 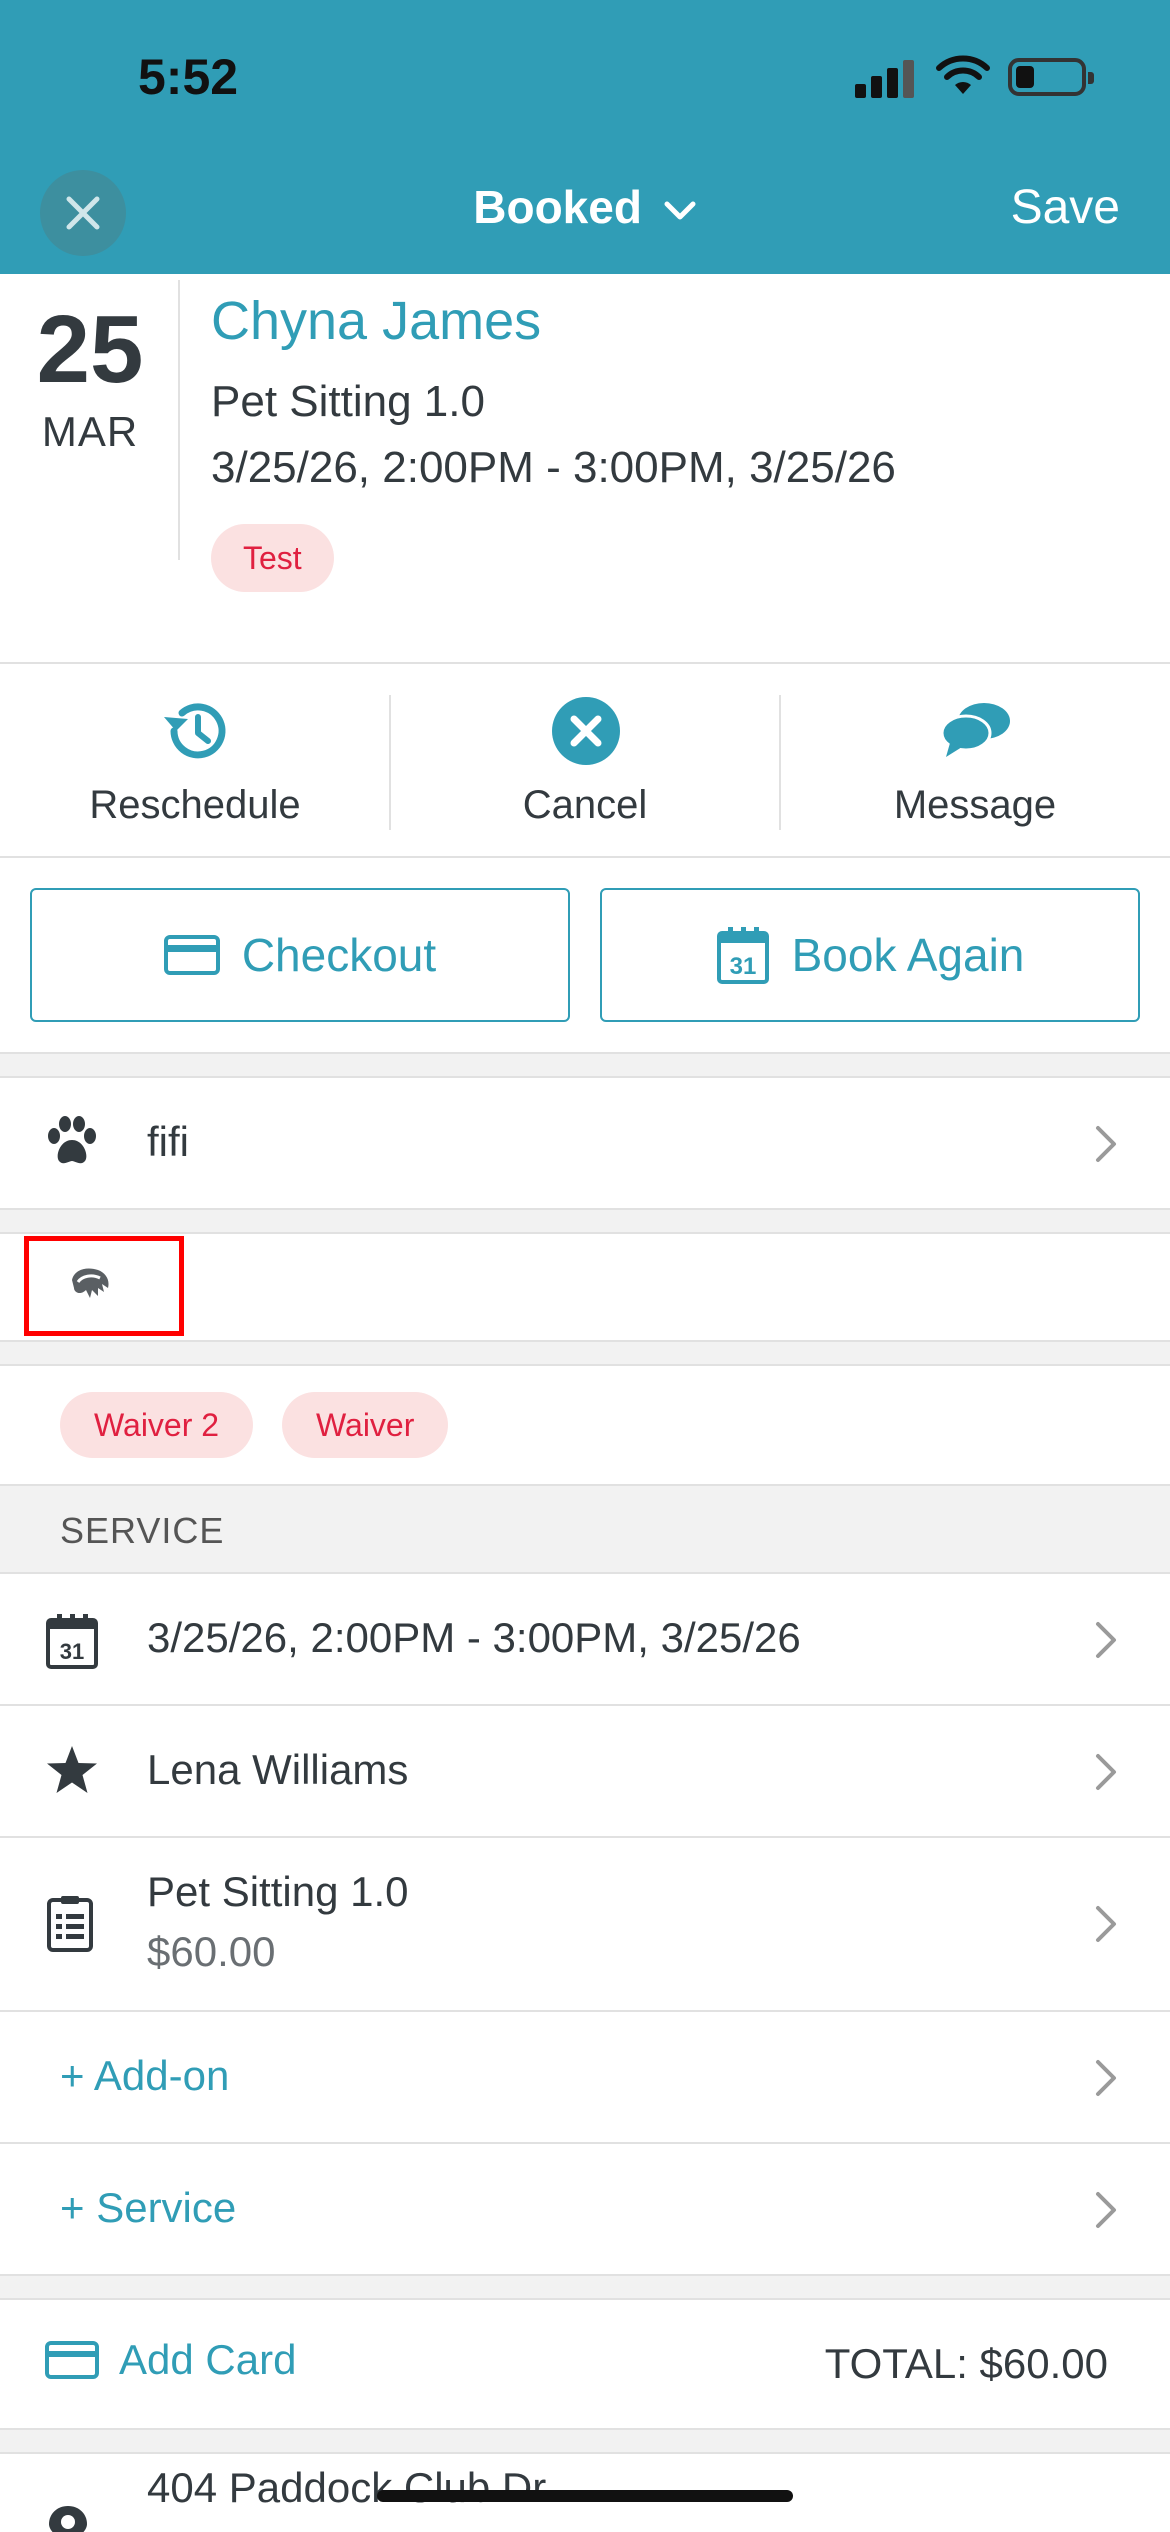 What do you see at coordinates (966, 2363) in the screenshot?
I see `total-amount: TOTAL: $60.00` at bounding box center [966, 2363].